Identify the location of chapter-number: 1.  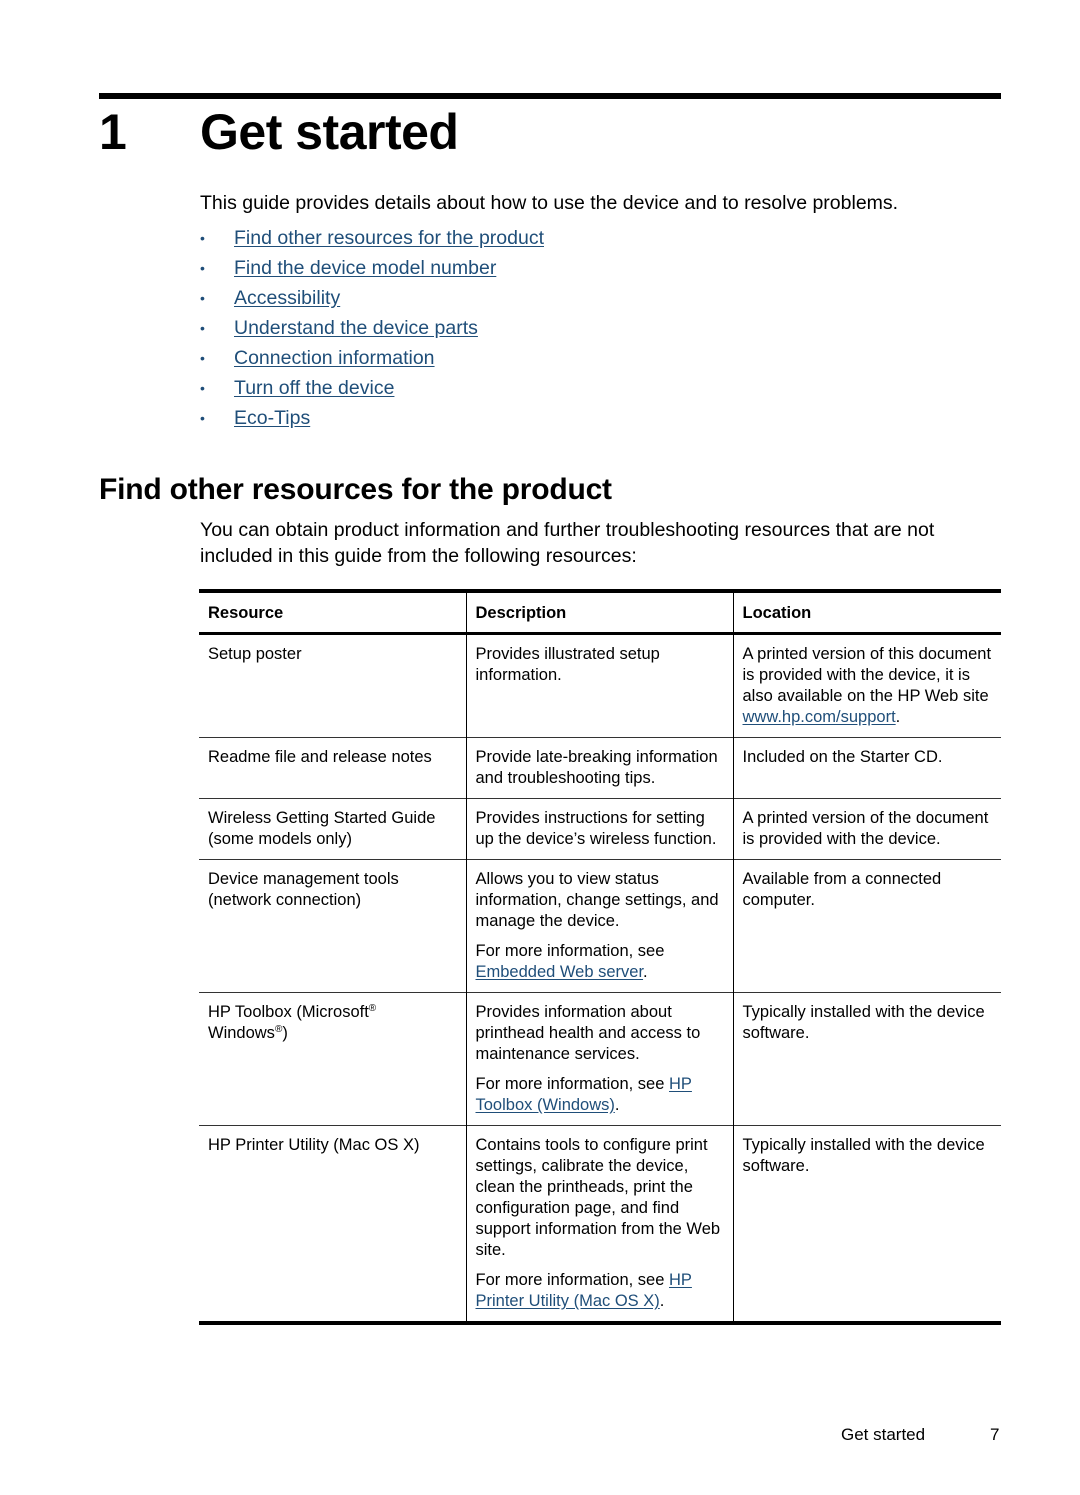
(113, 132).